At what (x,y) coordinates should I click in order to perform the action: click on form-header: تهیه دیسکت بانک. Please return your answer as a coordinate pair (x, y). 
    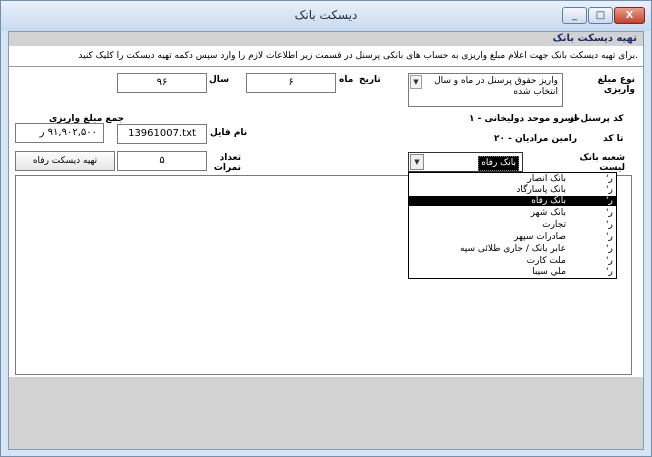
    Looking at the image, I should click on (326, 39).